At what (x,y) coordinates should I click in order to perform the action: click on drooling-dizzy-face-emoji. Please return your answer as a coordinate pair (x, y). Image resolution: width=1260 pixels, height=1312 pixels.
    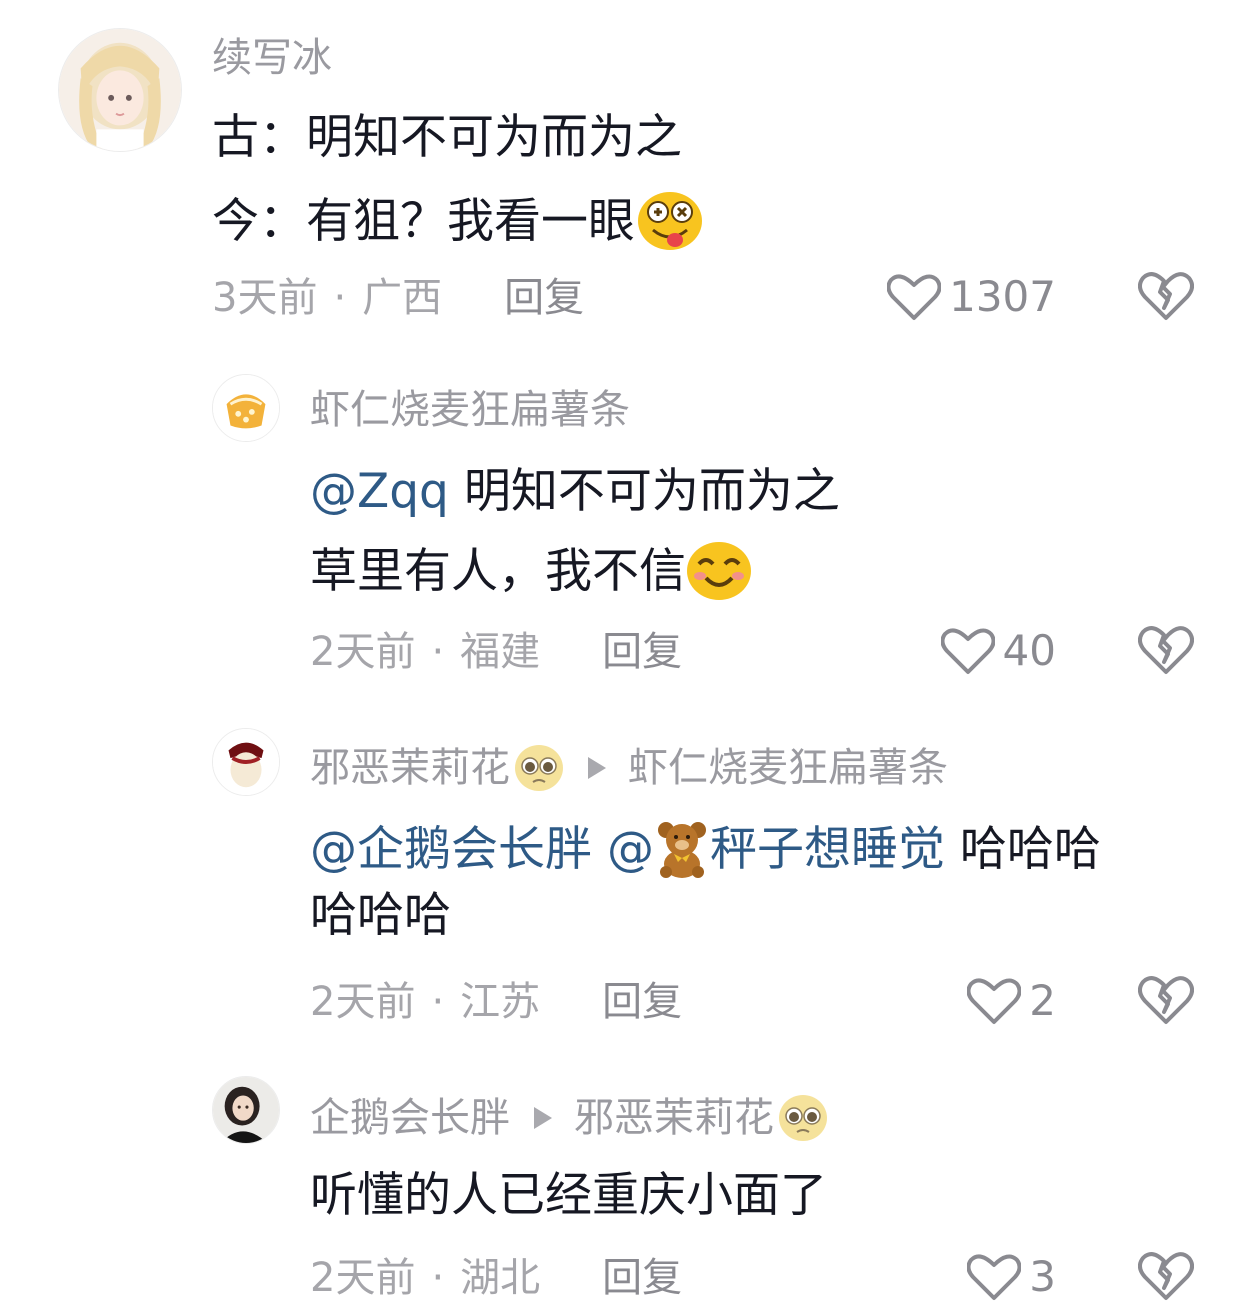
    Looking at the image, I should click on (670, 221).